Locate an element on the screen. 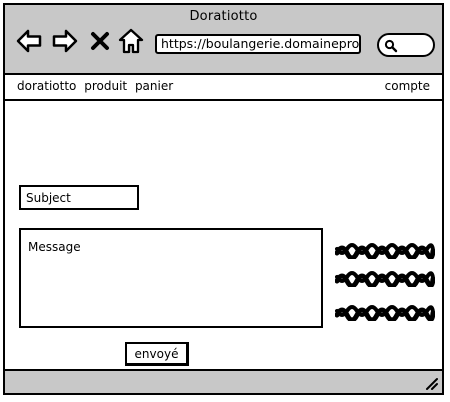  window-title: Doratiotto is located at coordinates (223, 16).